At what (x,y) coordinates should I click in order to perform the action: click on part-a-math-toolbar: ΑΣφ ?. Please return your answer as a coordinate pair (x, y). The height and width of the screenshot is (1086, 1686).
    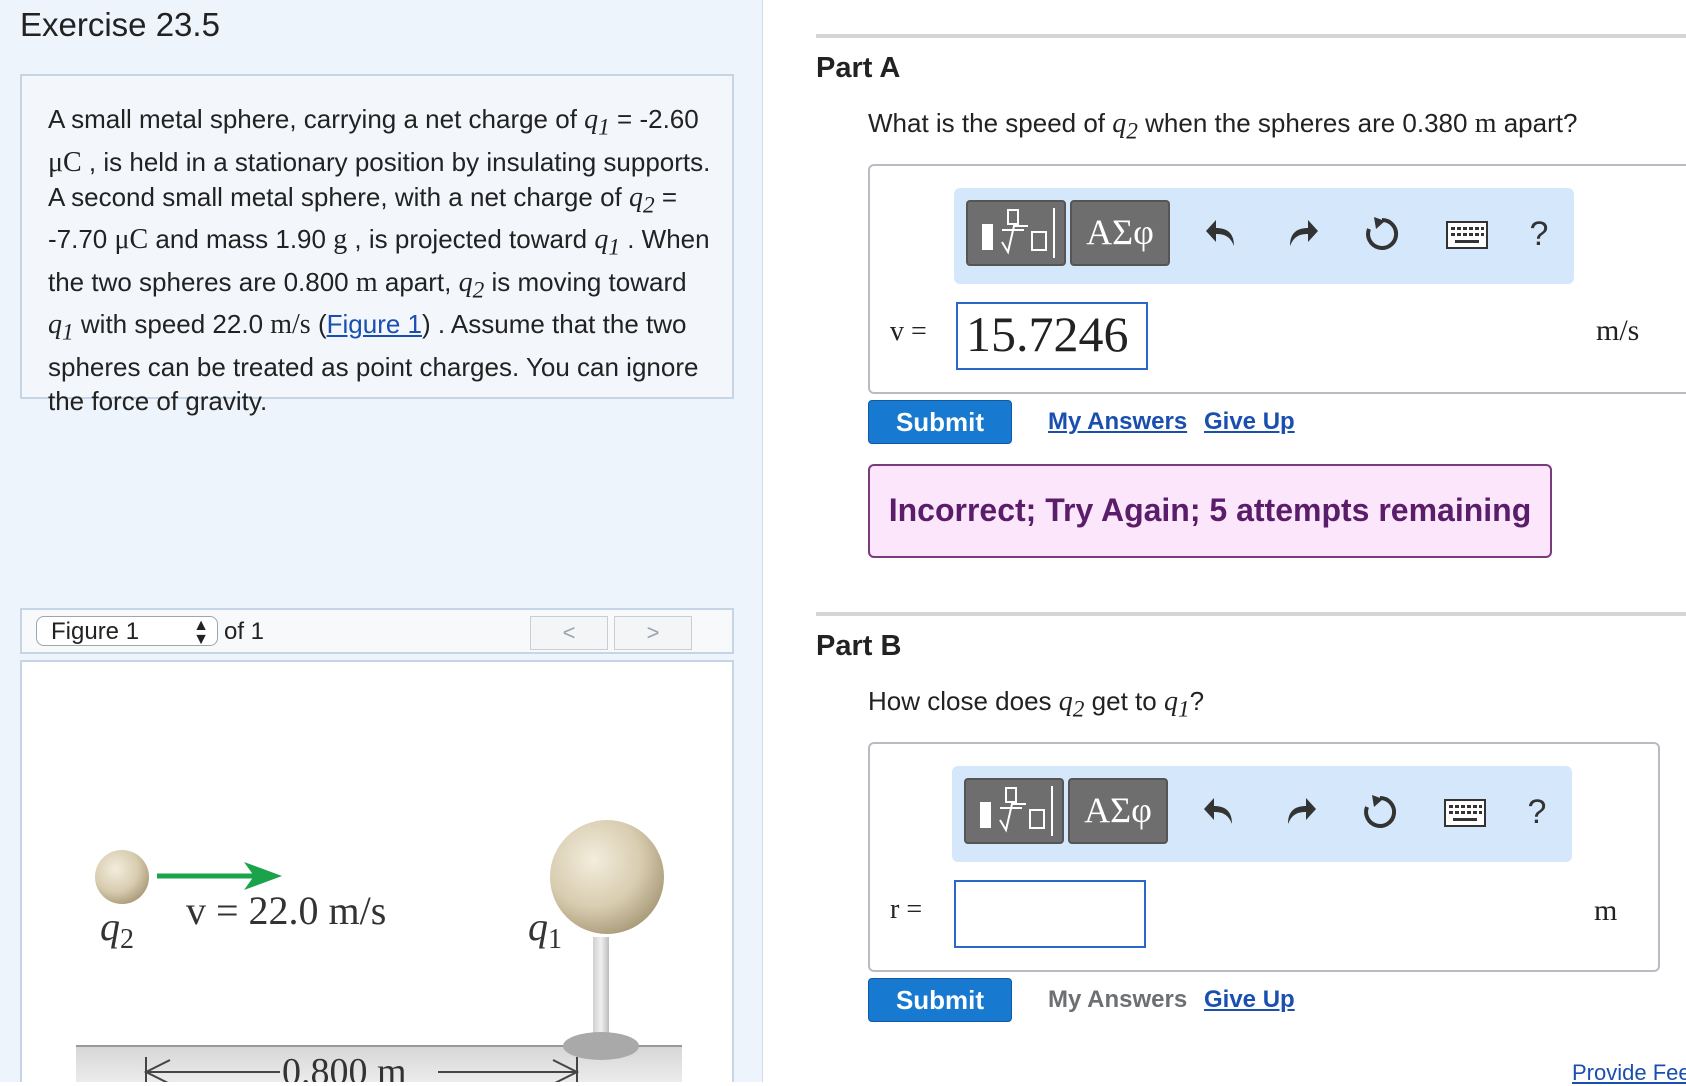
    Looking at the image, I should click on (1264, 236).